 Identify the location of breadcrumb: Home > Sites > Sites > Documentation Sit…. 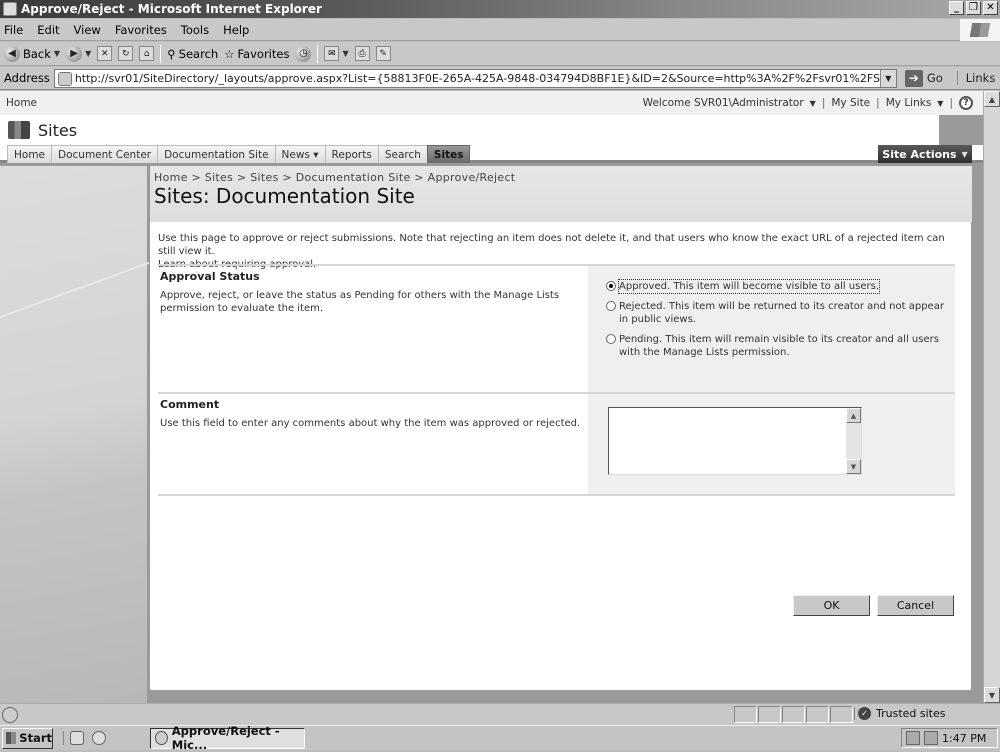
(334, 177).